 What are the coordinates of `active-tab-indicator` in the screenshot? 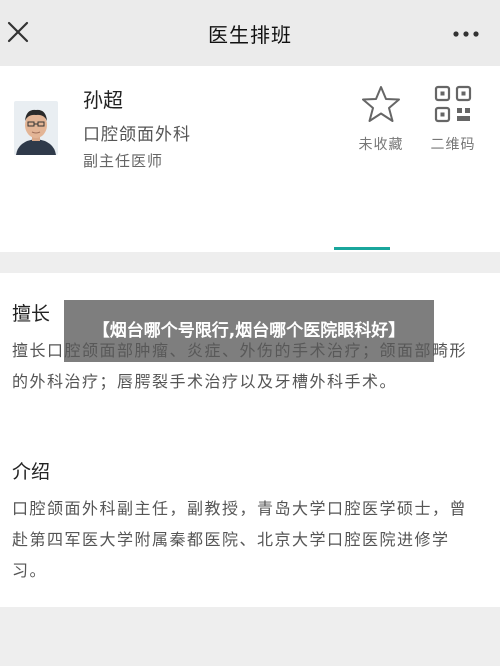 It's located at (362, 248).